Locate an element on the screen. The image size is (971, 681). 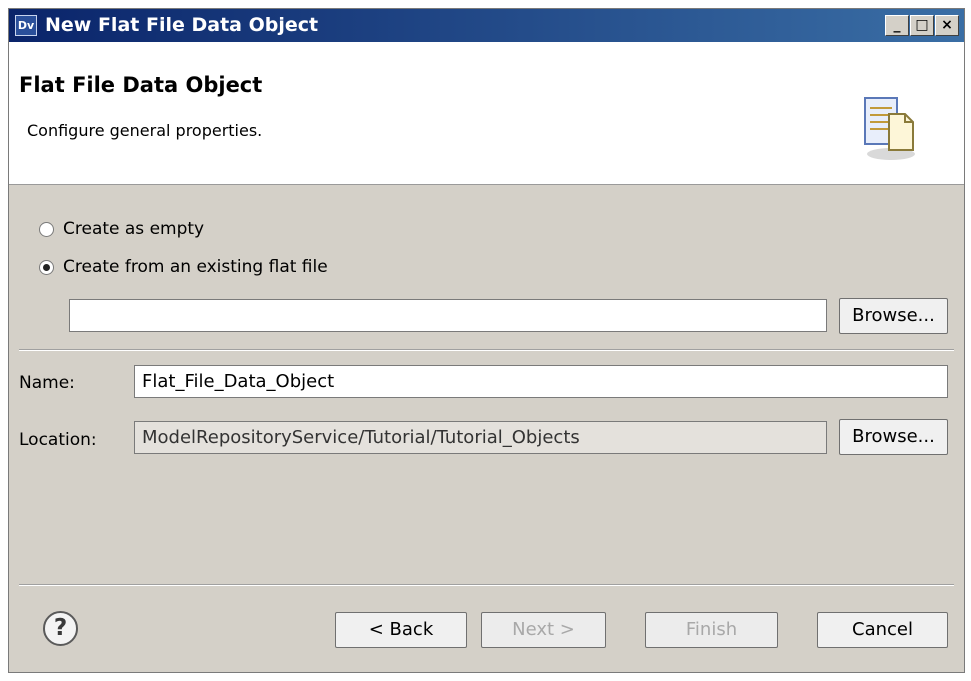
page-description: Configure general properties. is located at coordinates (145, 130).